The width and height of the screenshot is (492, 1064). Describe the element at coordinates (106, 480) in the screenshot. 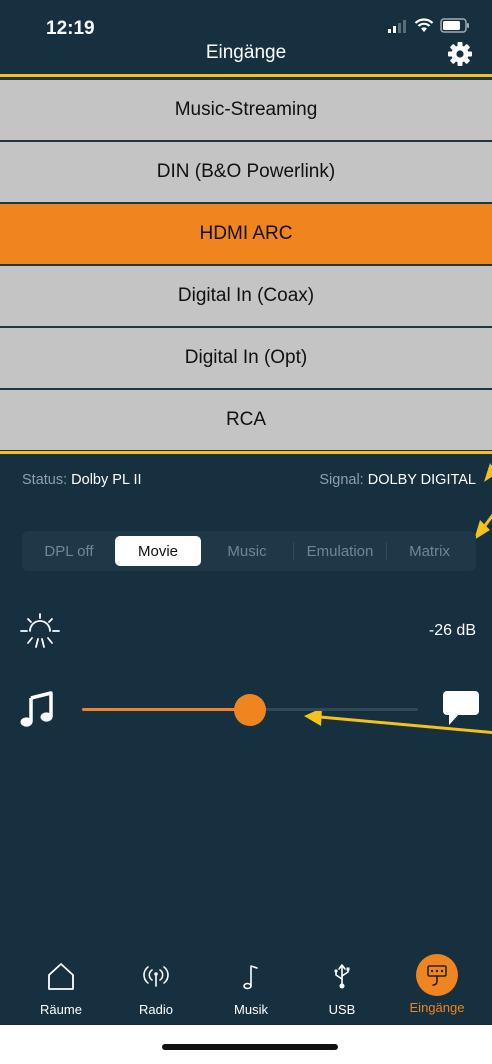

I see `status-value: Dolby PL II` at that location.